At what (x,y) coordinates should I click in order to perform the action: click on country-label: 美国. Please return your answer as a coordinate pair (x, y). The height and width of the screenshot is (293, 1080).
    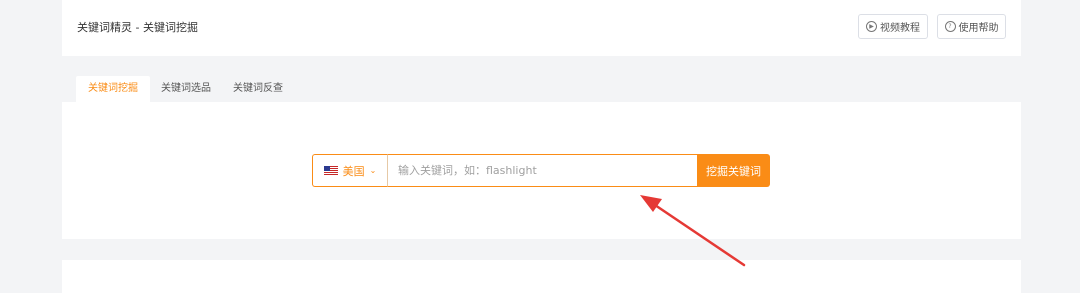
    Looking at the image, I should click on (353, 171).